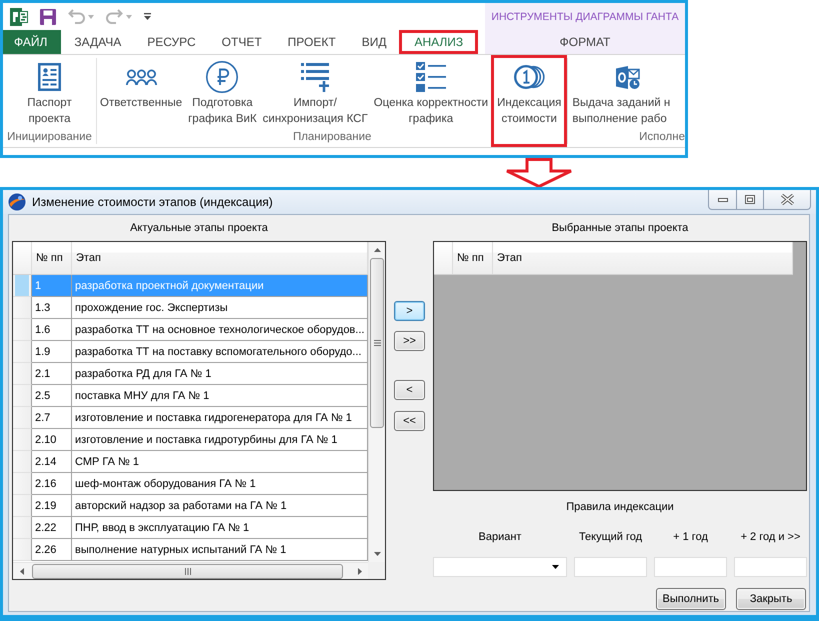 Image resolution: width=819 pixels, height=621 pixels. I want to click on dialog-button: Закрыть, so click(771, 599).